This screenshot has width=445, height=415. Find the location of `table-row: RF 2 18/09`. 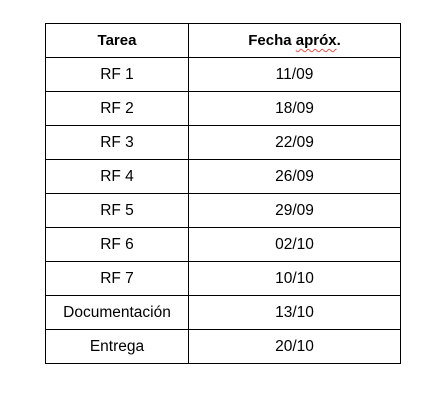

table-row: RF 2 18/09 is located at coordinates (223, 108).